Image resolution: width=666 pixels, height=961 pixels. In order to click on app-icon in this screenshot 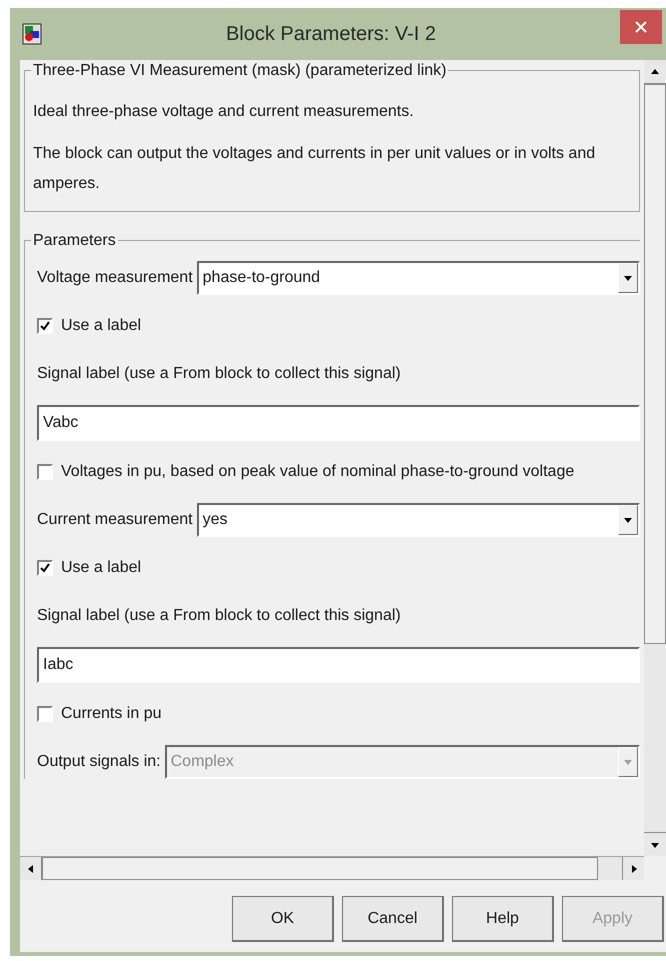, I will do `click(32, 34)`.